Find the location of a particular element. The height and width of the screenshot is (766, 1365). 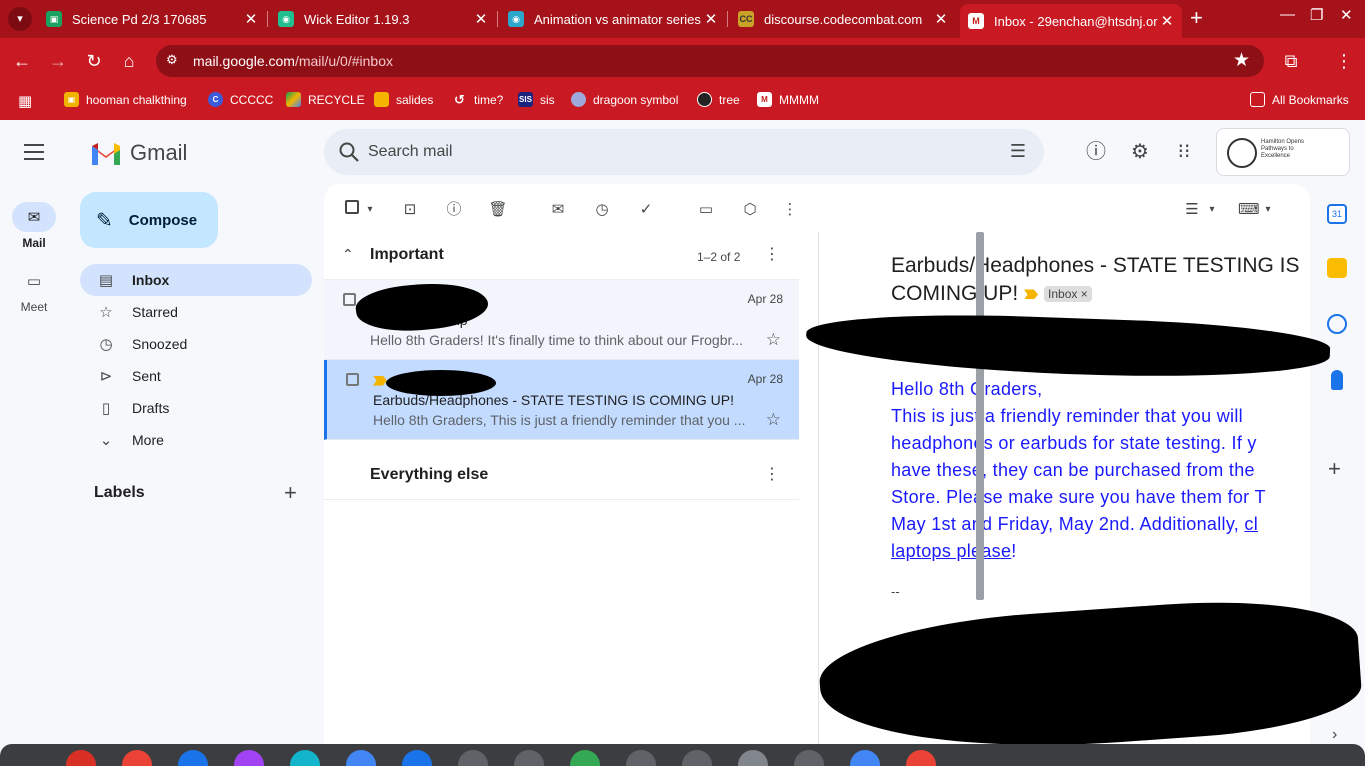

nav-more: ⌄ More is located at coordinates (196, 440).